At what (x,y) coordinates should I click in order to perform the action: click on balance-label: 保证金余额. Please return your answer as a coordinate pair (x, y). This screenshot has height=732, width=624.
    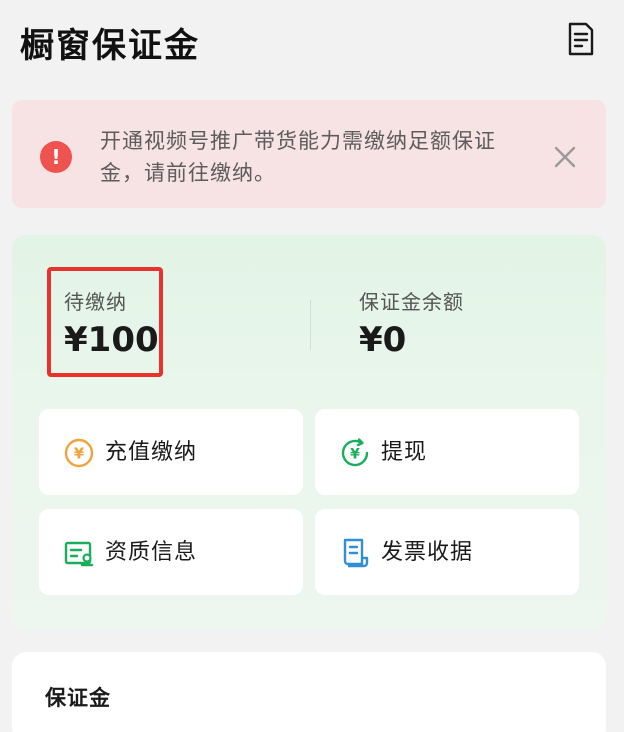
    Looking at the image, I should click on (411, 302).